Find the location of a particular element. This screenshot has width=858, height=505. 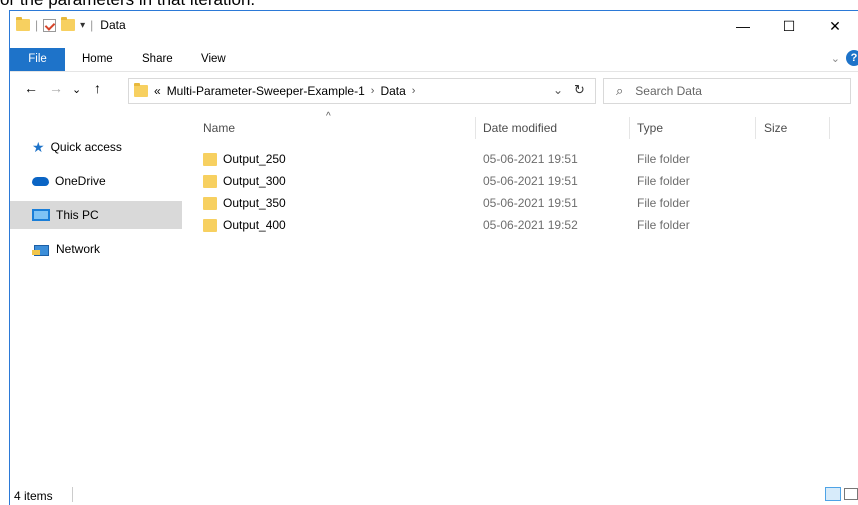

sidebar-item-network: Network is located at coordinates (96, 249).